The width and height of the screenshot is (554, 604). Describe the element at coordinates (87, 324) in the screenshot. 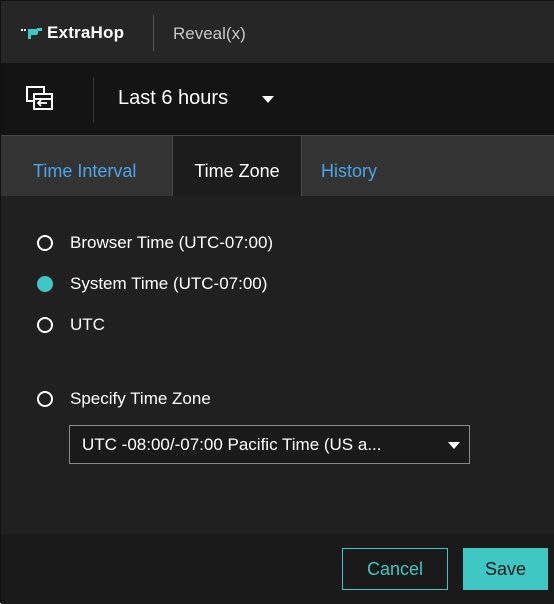

I see `radio-label: UTC` at that location.